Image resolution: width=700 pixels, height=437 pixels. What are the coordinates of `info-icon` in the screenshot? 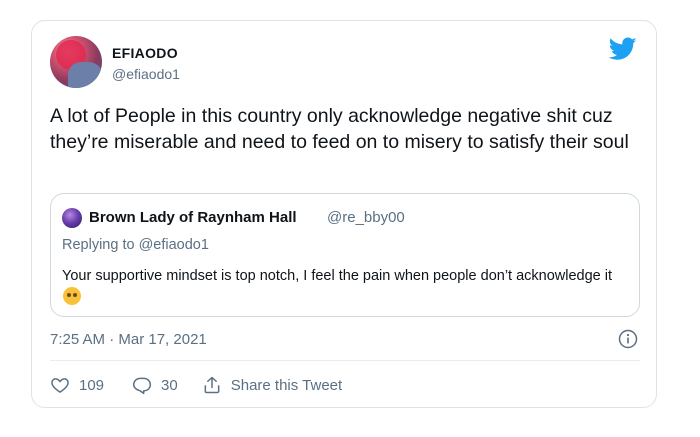 It's located at (628, 339).